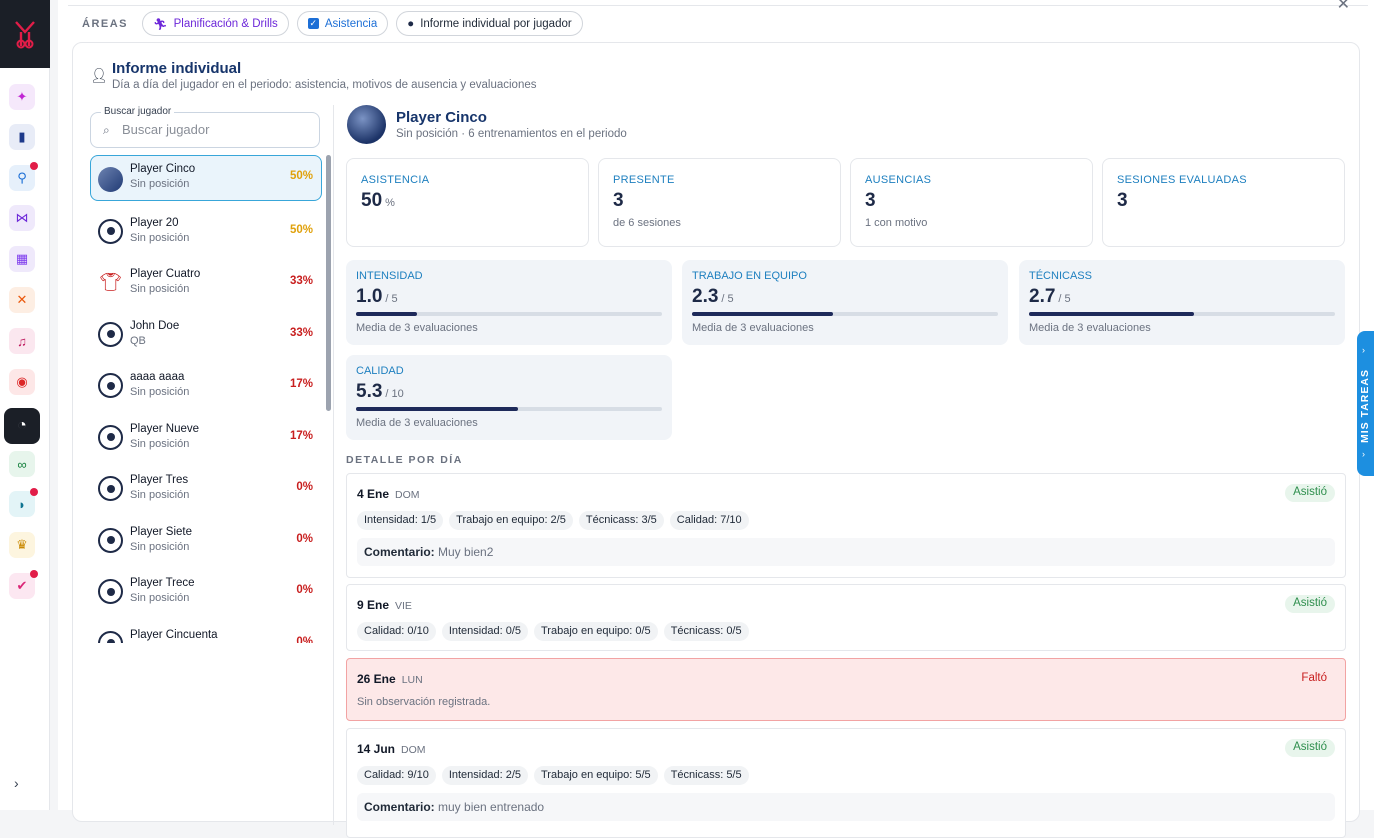 Image resolution: width=1374 pixels, height=838 pixels. I want to click on tab-planificacion: 🏃︎ Planificación & Drills, so click(215, 23).